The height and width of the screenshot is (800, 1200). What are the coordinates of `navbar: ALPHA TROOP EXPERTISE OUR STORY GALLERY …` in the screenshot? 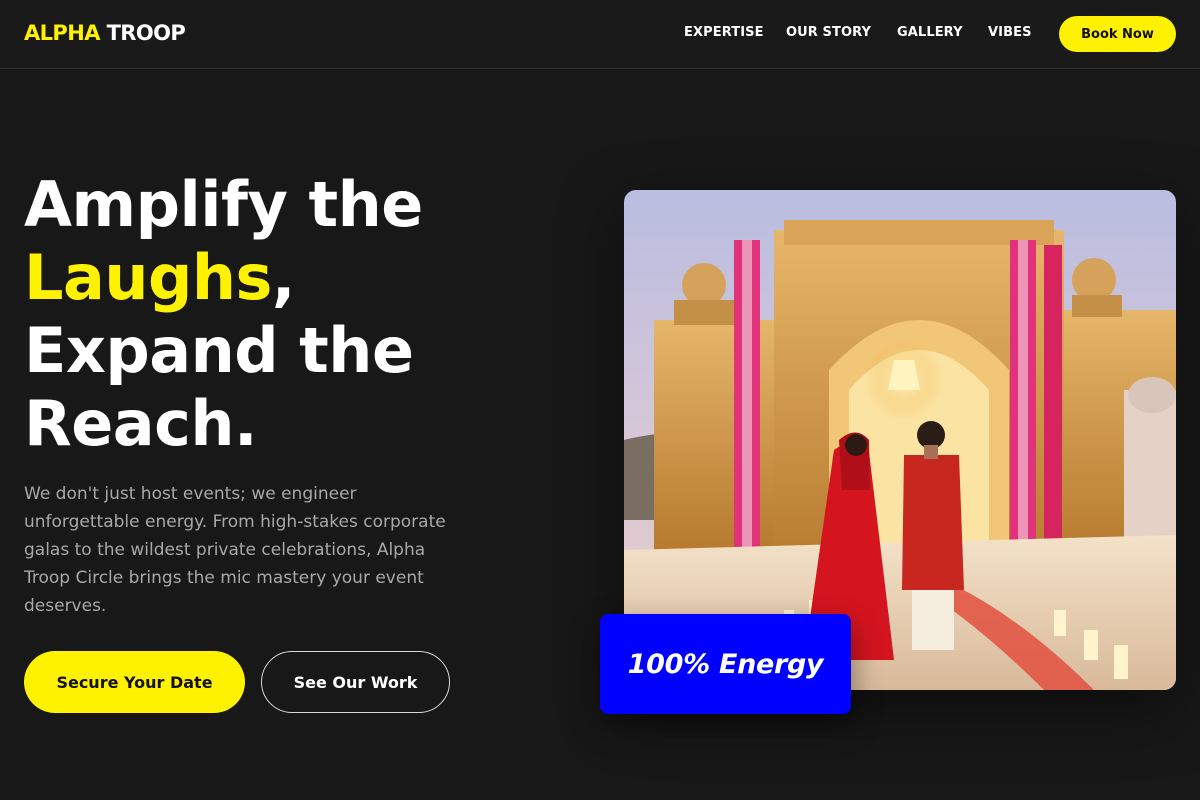 It's located at (600, 34).